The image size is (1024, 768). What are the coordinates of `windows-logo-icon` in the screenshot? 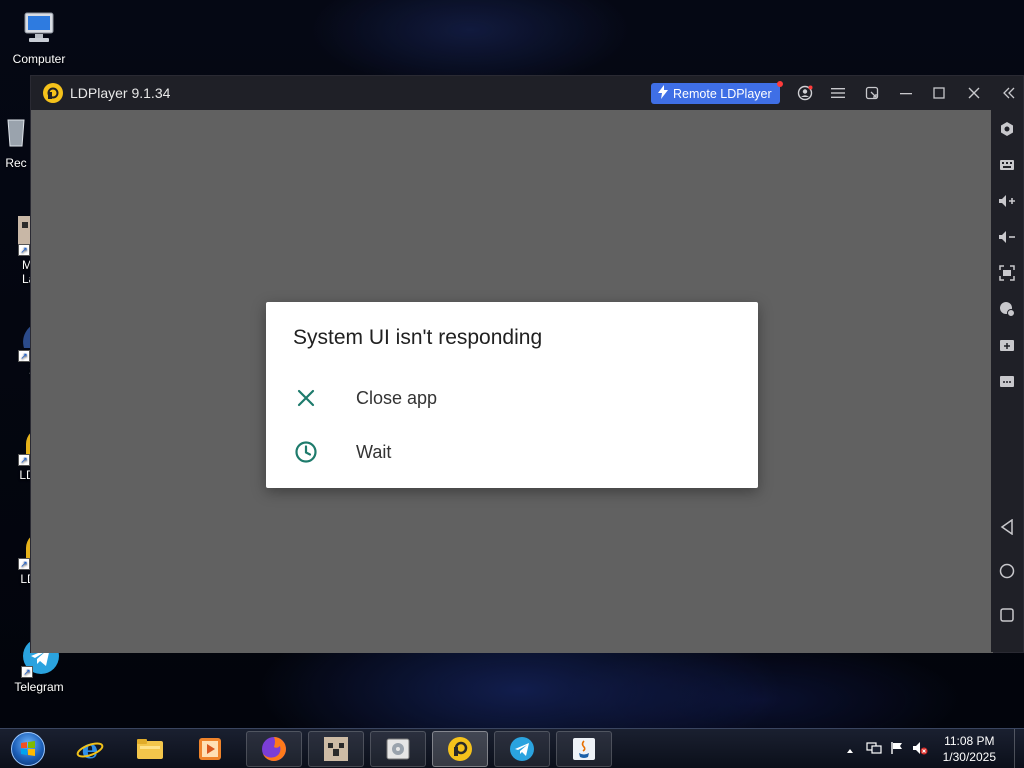 It's located at (28, 749).